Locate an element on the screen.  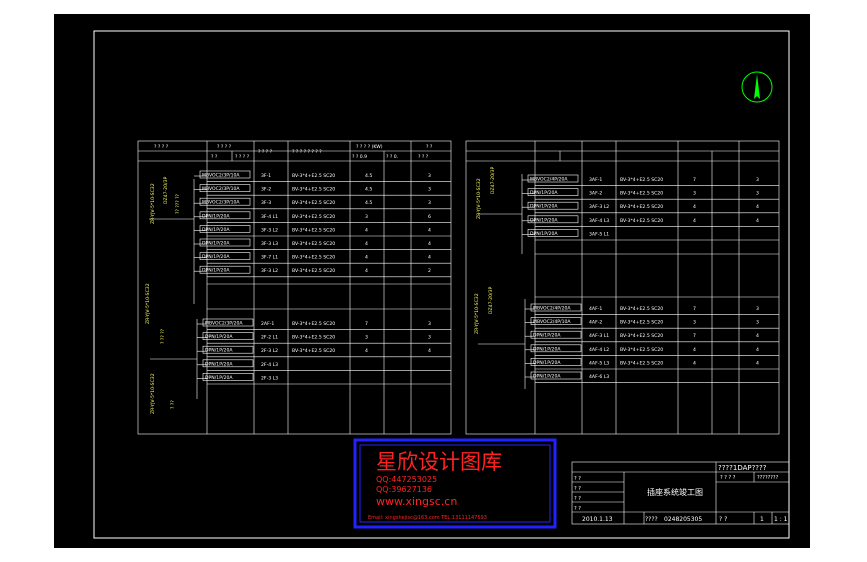
left-b-breaker-0: MBVOC2/3P/20A is located at coordinates (224, 324).